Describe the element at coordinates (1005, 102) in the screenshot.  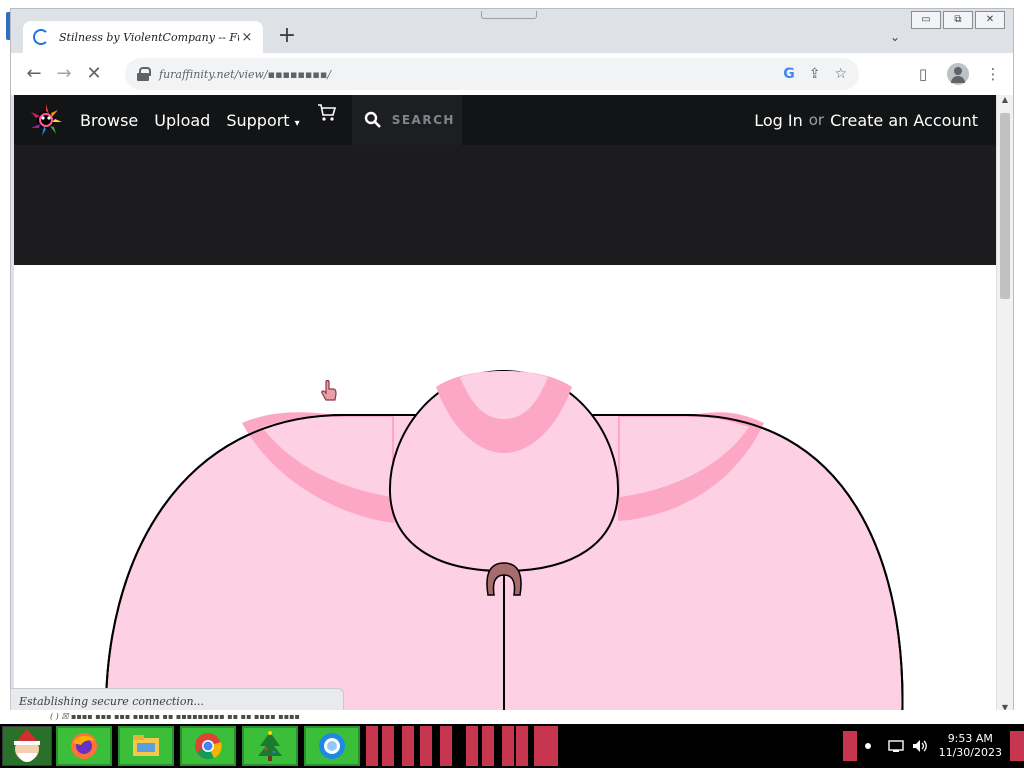
I see `scroll-up-arrow-icon: ▲` at that location.